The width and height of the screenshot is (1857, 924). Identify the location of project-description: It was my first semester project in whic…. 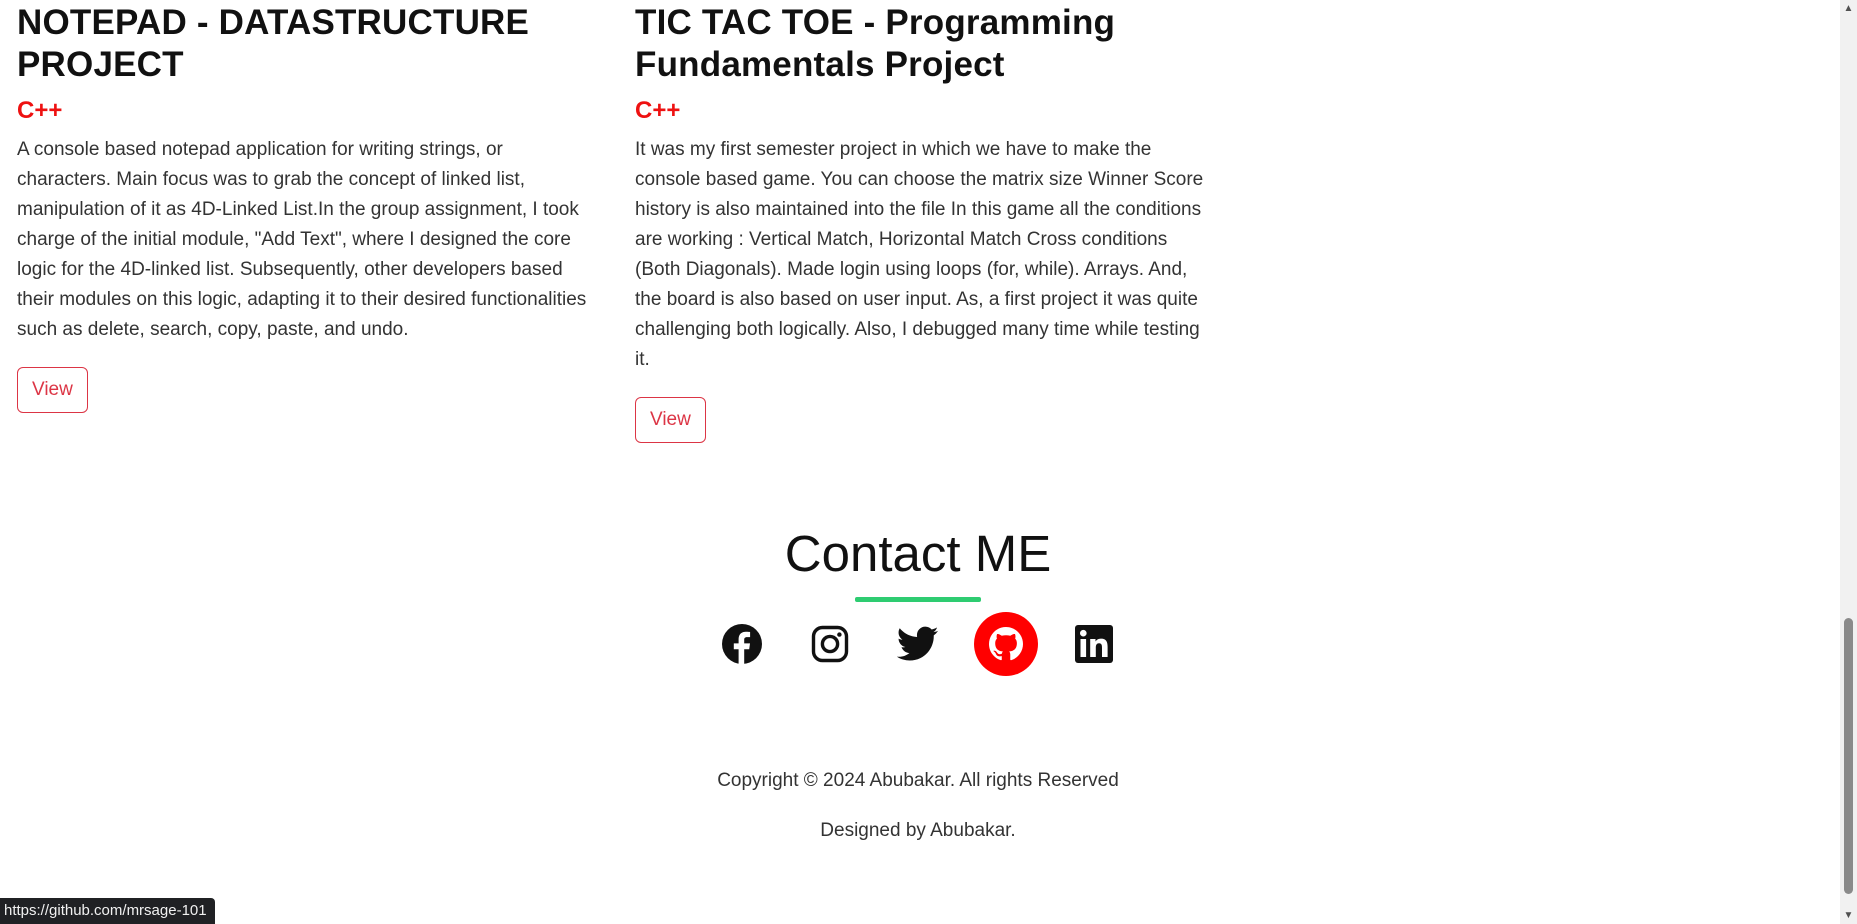
(919, 254).